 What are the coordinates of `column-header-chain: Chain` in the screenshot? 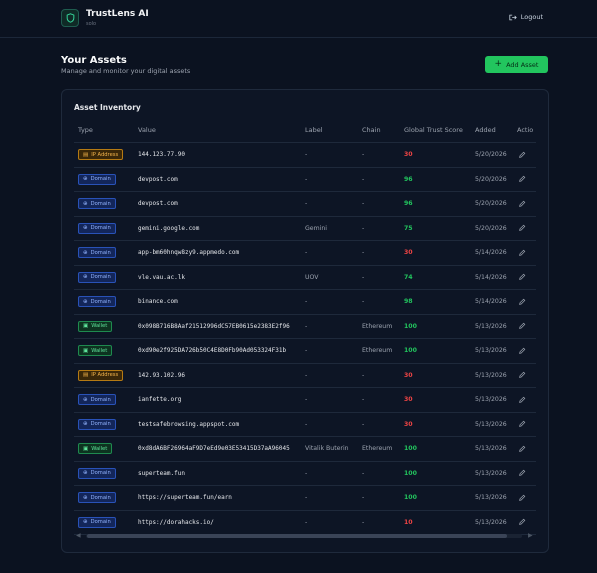 It's located at (371, 130).